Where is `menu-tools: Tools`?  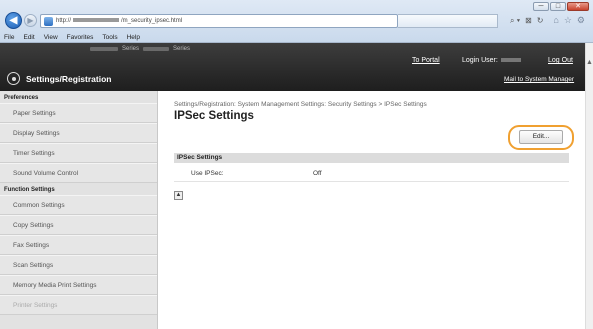
menu-tools: Tools is located at coordinates (109, 37).